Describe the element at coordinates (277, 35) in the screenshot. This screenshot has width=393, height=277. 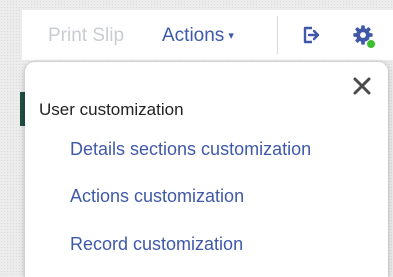
I see `toolbar-divider` at that location.